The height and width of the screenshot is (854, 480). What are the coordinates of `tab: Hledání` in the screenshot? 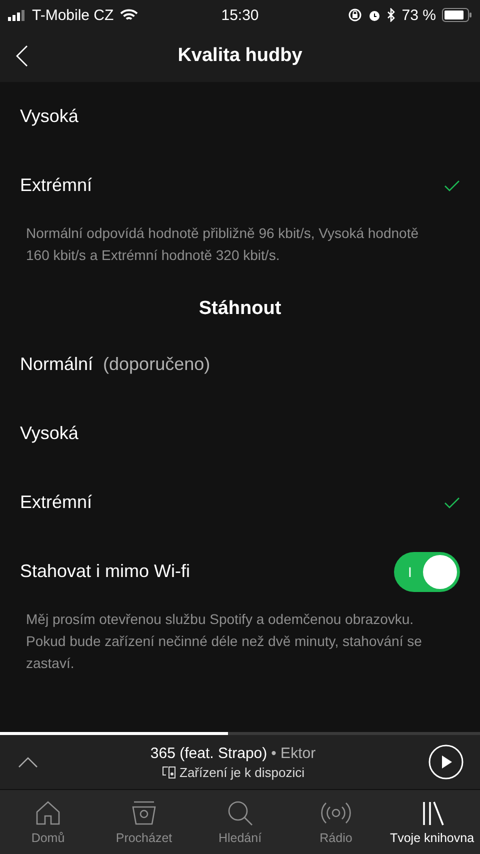 It's located at (240, 822).